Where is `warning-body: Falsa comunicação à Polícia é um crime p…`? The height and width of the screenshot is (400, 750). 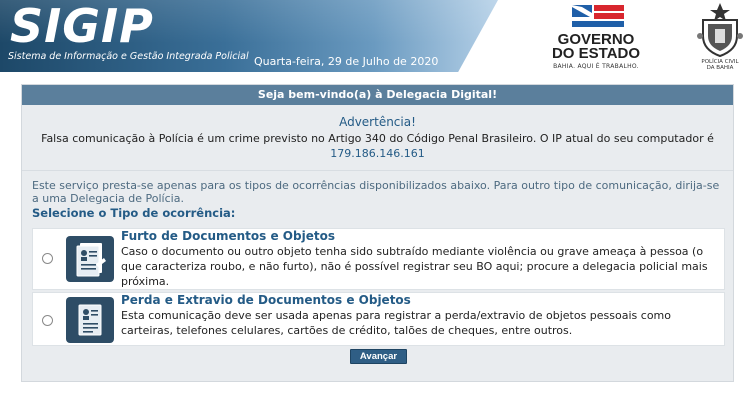 warning-body: Falsa comunicação à Polícia é um crime p… is located at coordinates (377, 138).